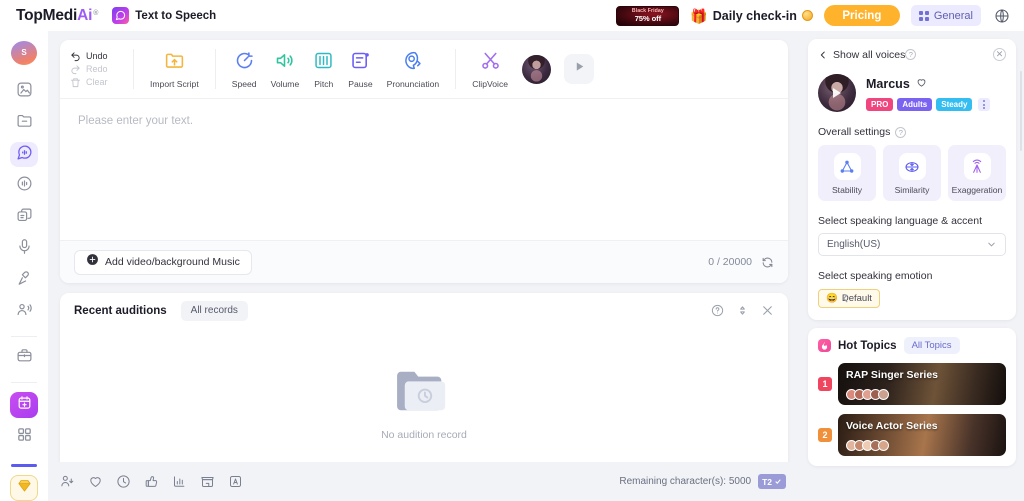  I want to click on voice-circle-icon, so click(24, 186).